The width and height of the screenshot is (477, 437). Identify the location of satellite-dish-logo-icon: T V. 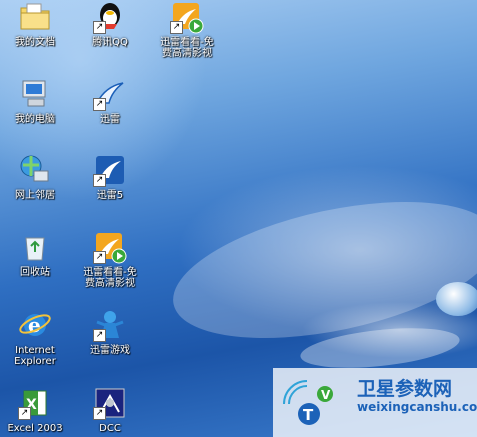
(314, 403).